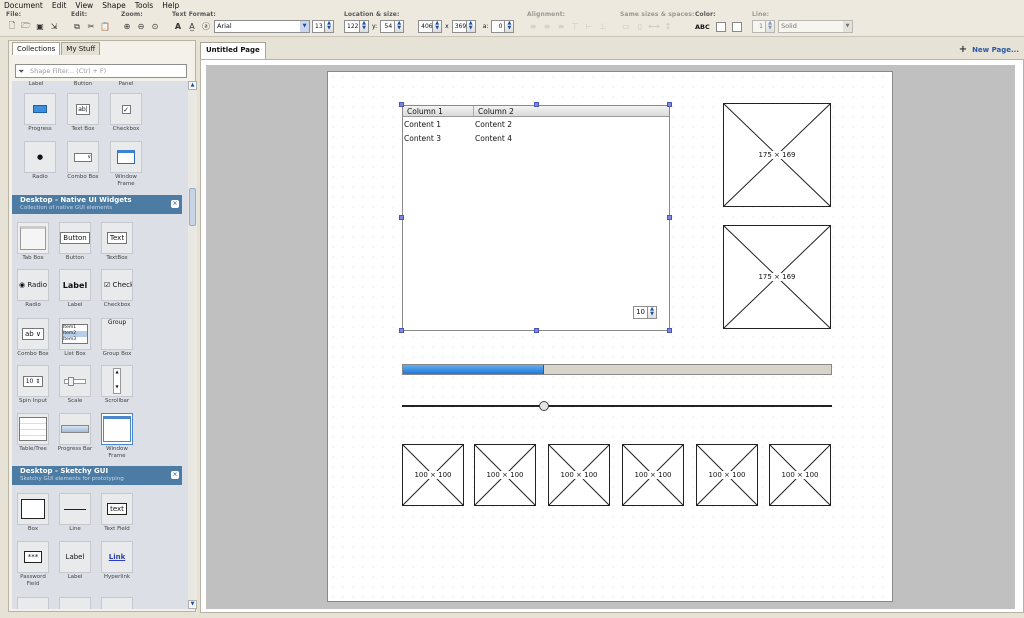  Describe the element at coordinates (76, 513) in the screenshot. I see `shape-line: Line` at that location.